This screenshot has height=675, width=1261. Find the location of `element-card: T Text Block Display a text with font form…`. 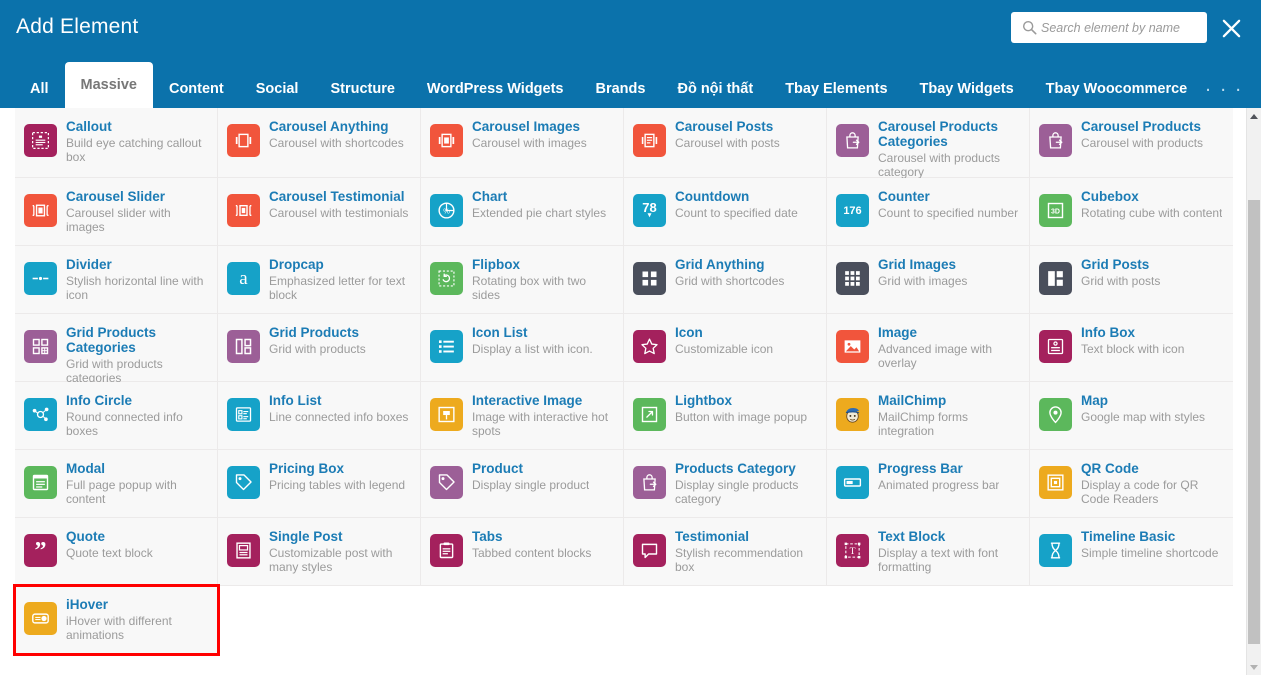

element-card: T Text Block Display a text with font form… is located at coordinates (928, 552).